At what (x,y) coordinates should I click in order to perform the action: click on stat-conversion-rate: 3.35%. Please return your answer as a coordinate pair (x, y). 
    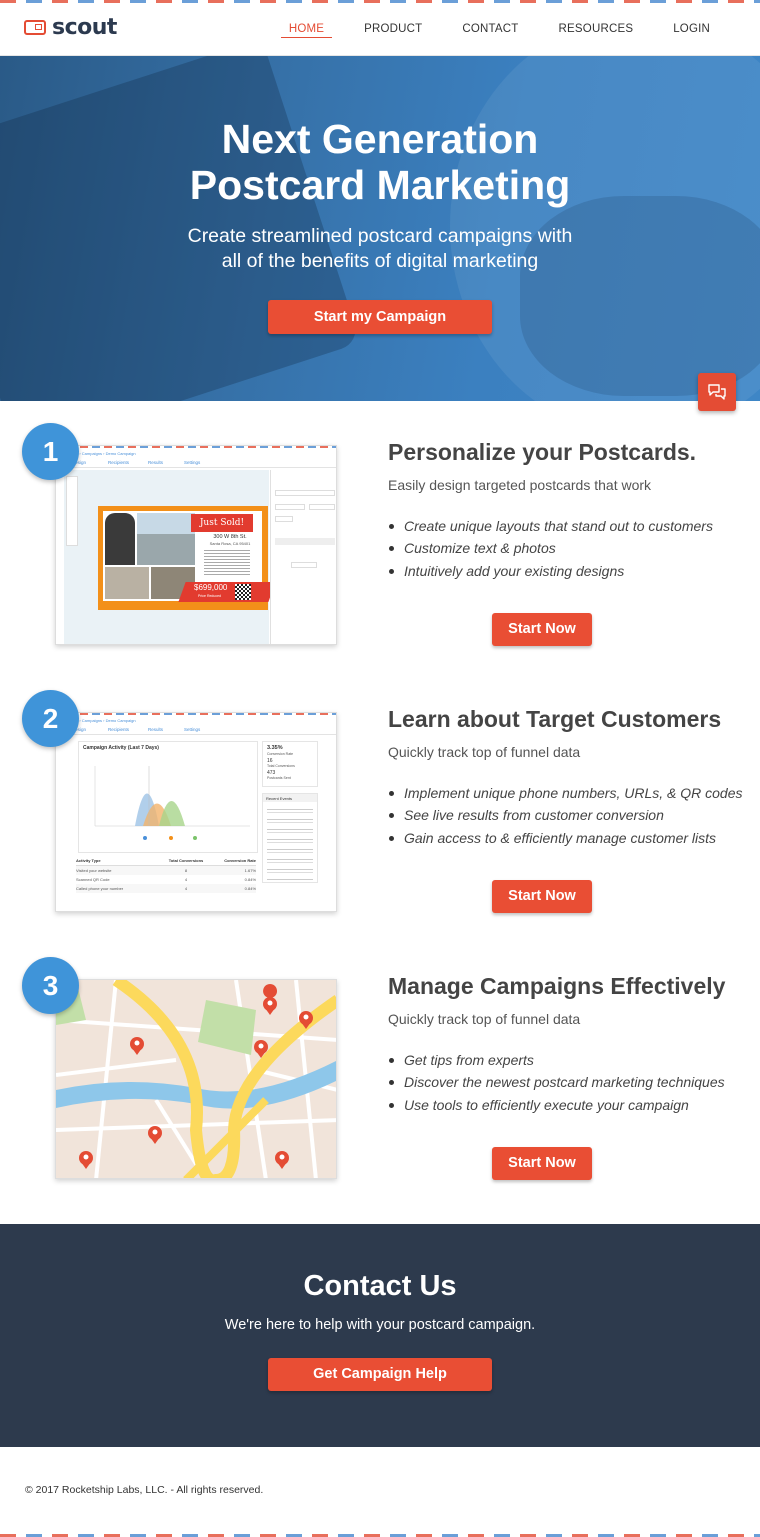
    Looking at the image, I should click on (275, 748).